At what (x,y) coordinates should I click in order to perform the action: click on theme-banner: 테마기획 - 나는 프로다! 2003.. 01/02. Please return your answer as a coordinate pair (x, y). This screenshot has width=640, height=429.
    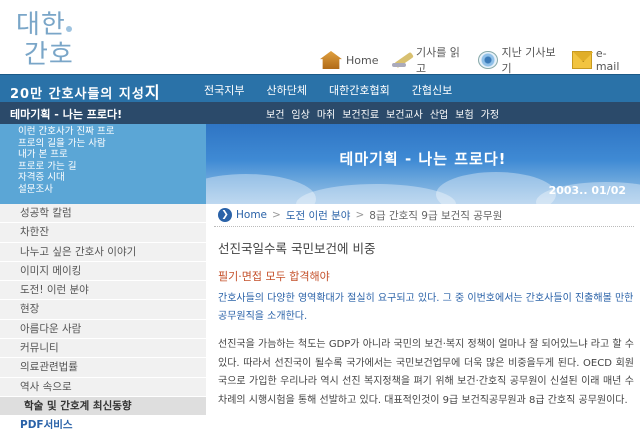
    Looking at the image, I should click on (423, 164).